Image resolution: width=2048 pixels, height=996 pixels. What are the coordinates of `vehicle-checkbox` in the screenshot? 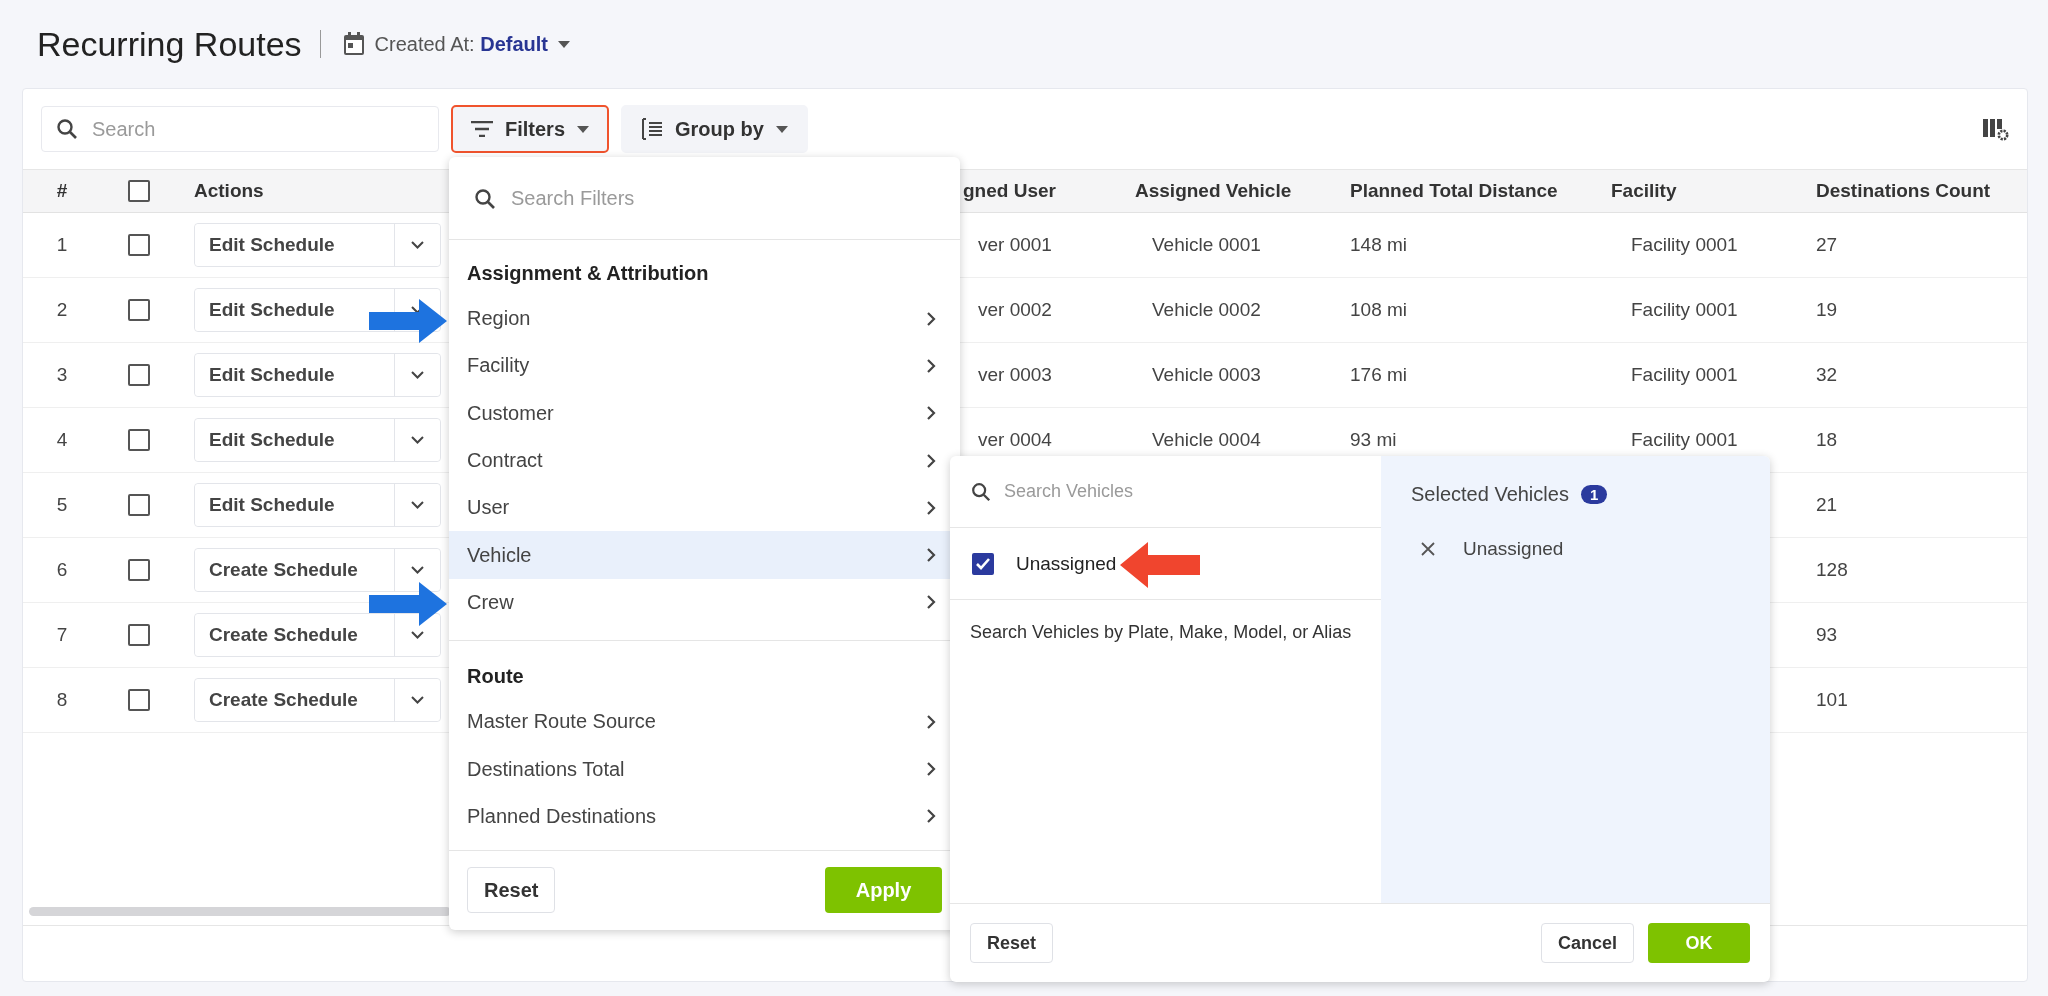 It's located at (983, 563).